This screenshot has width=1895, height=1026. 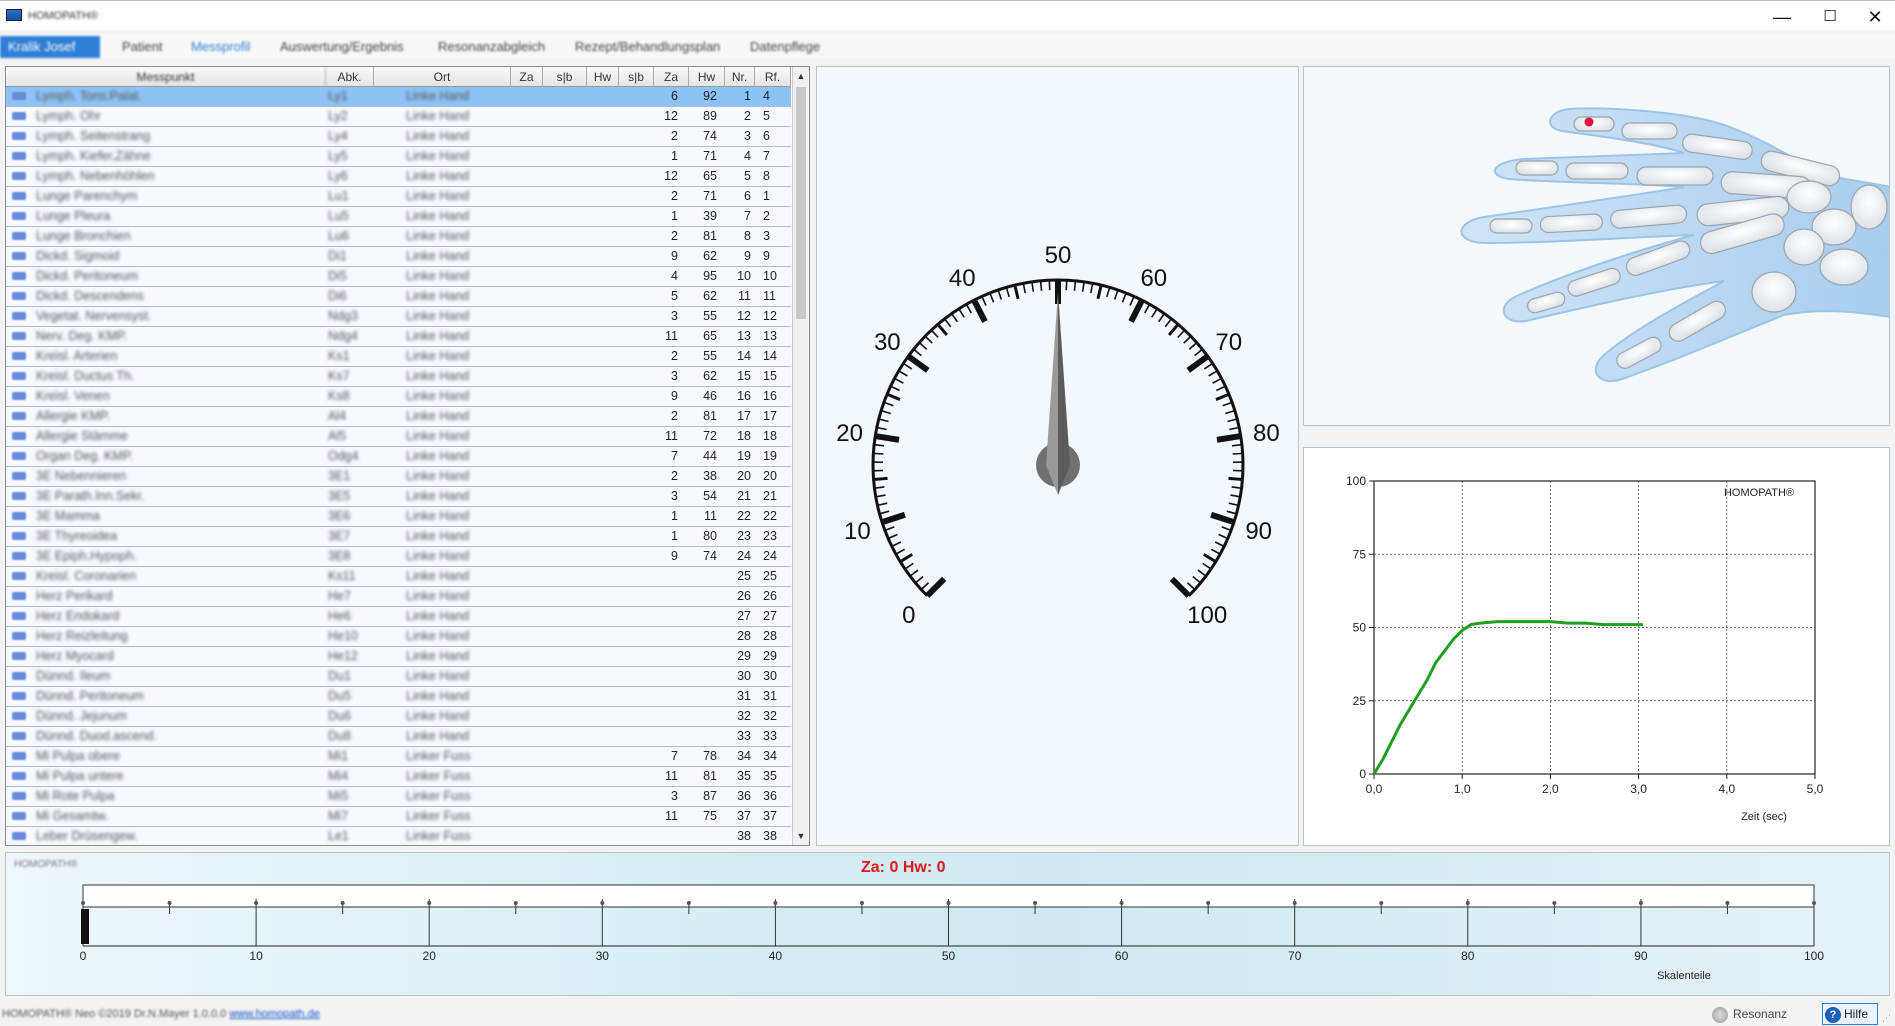 I want to click on cell-rf: 21, so click(x=770, y=496).